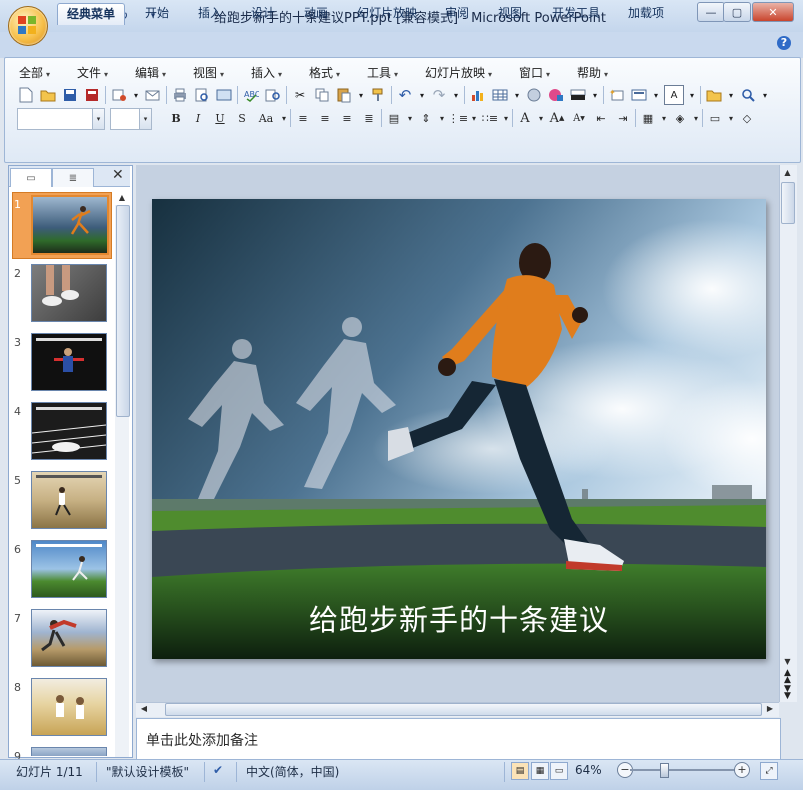 The height and width of the screenshot is (790, 803). What do you see at coordinates (540, 771) in the screenshot?
I see `slide-sorter-view-icon: ▦` at bounding box center [540, 771].